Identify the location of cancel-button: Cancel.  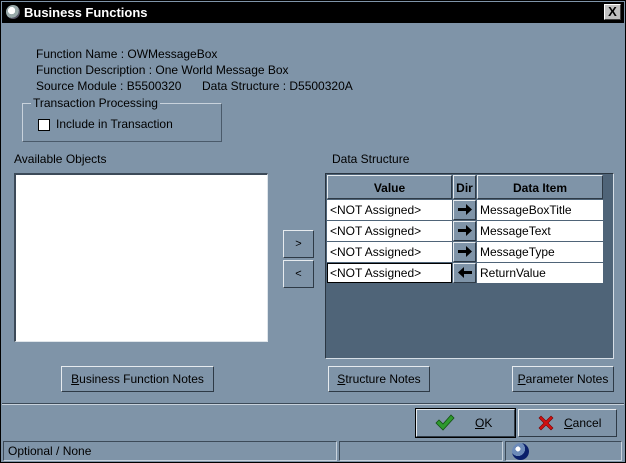
(567, 423).